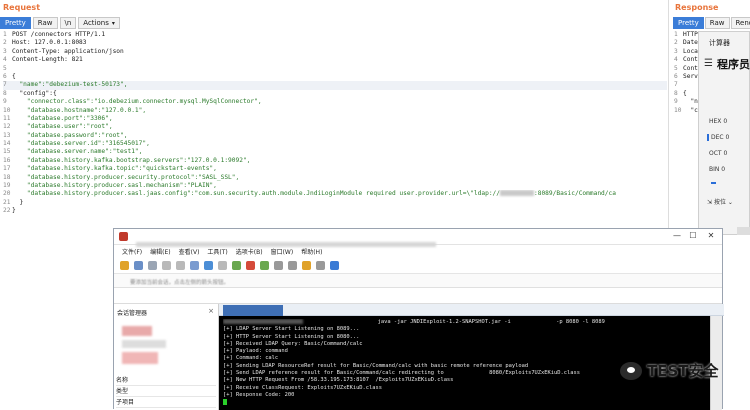 Image resolution: width=750 pixels, height=410 pixels. What do you see at coordinates (264, 265) in the screenshot?
I see `script-icon` at bounding box center [264, 265].